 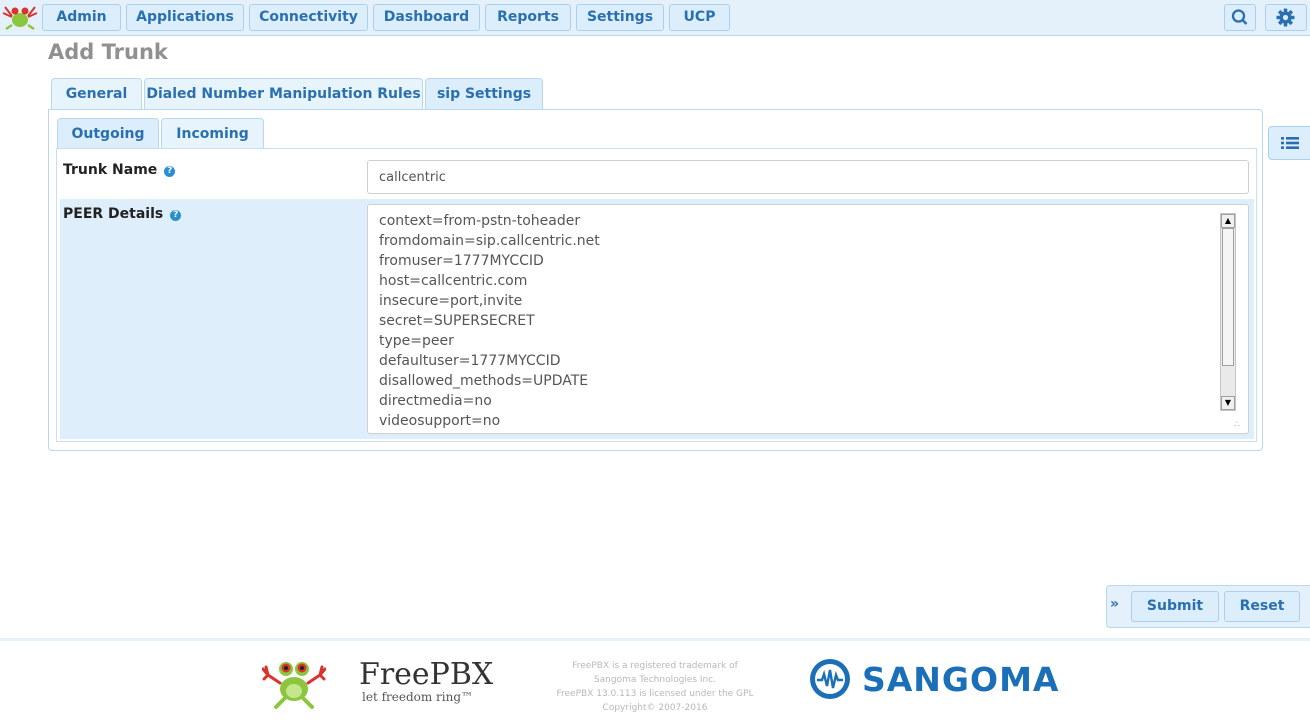 What do you see at coordinates (655, 666) in the screenshot?
I see `legal-line: FreePBX is a registered trademark of` at bounding box center [655, 666].